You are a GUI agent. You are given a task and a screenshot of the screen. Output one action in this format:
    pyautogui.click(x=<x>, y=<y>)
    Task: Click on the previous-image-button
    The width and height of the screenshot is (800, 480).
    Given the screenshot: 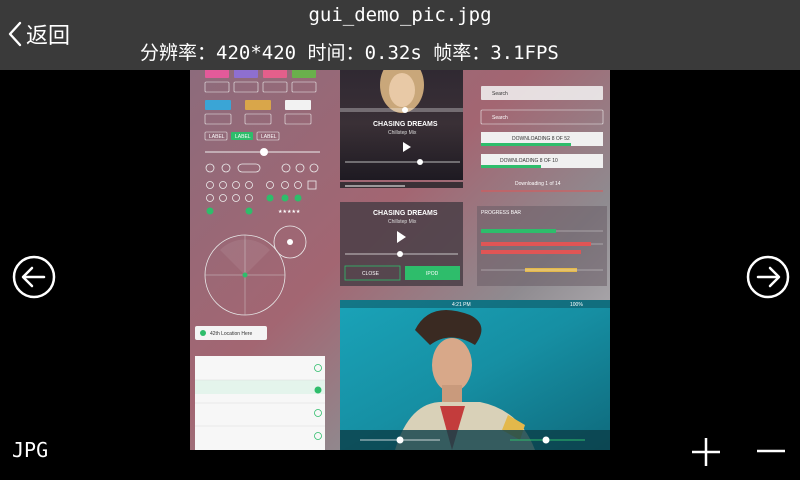 What is the action you would take?
    pyautogui.click(x=34, y=277)
    